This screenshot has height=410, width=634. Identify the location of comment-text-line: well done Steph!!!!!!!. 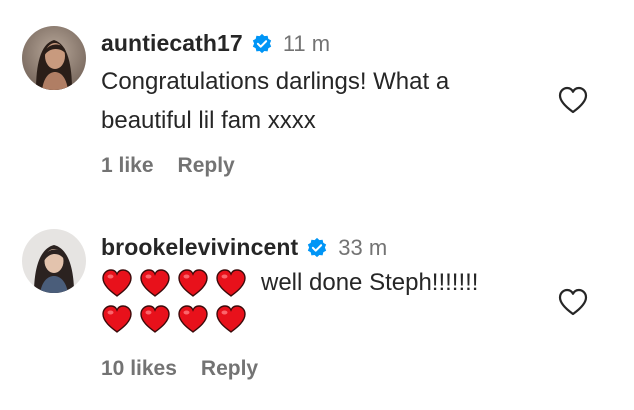
(289, 283).